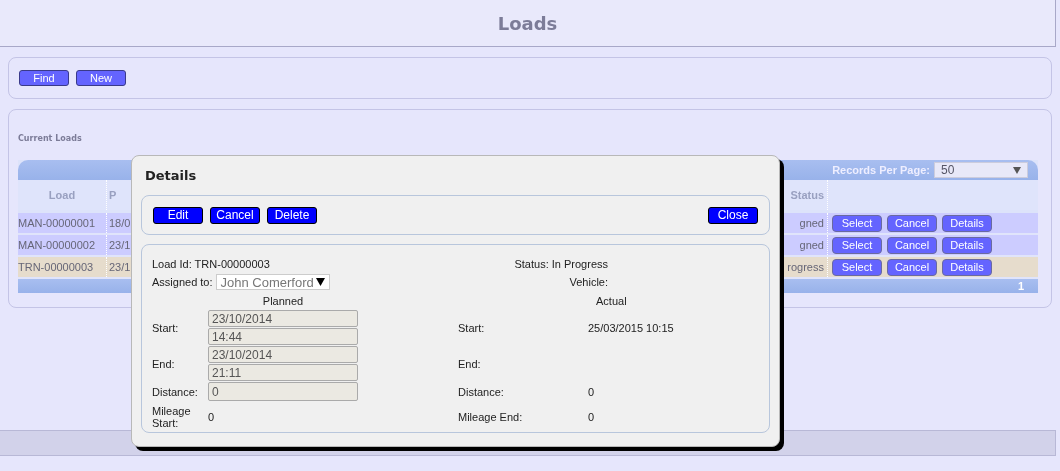 The image size is (1060, 471). What do you see at coordinates (235, 215) in the screenshot?
I see `dialog-button: Cancel` at bounding box center [235, 215].